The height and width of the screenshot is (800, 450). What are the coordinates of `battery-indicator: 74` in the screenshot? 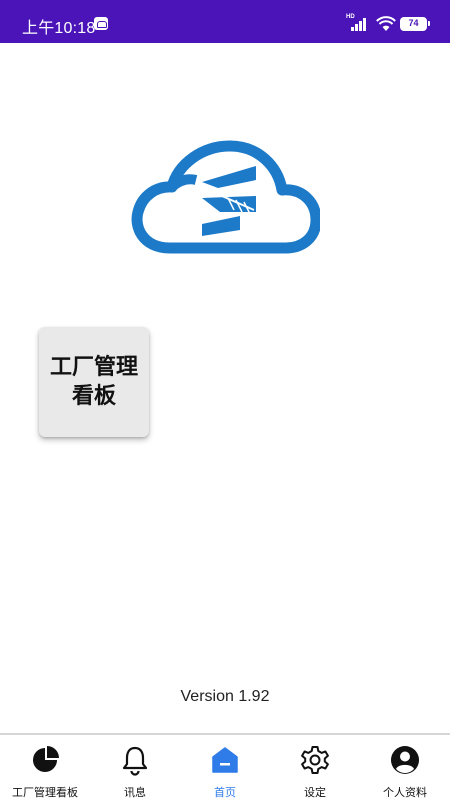 It's located at (415, 24).